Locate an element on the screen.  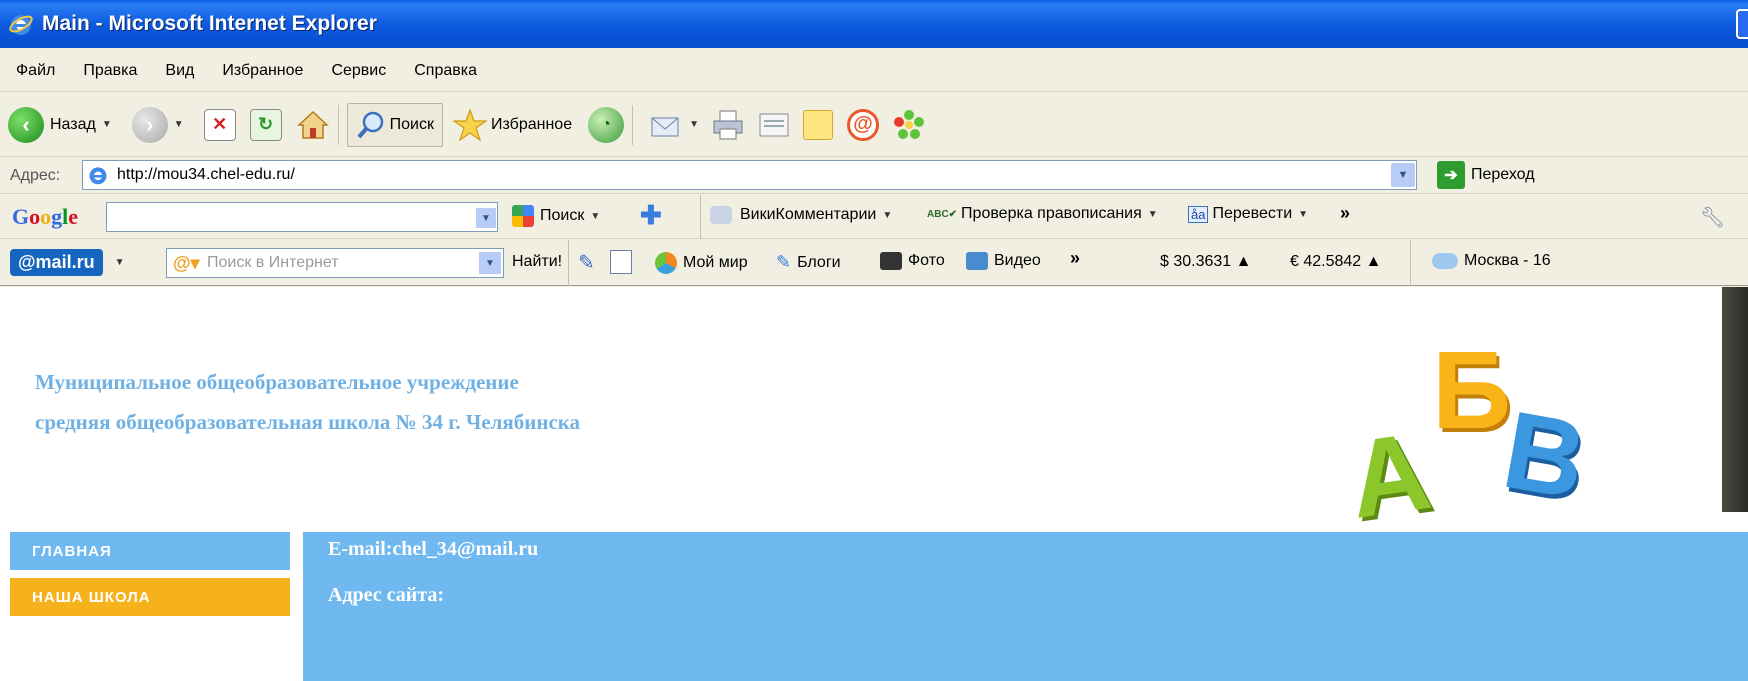
photo-link: Фото is located at coordinates (912, 261).